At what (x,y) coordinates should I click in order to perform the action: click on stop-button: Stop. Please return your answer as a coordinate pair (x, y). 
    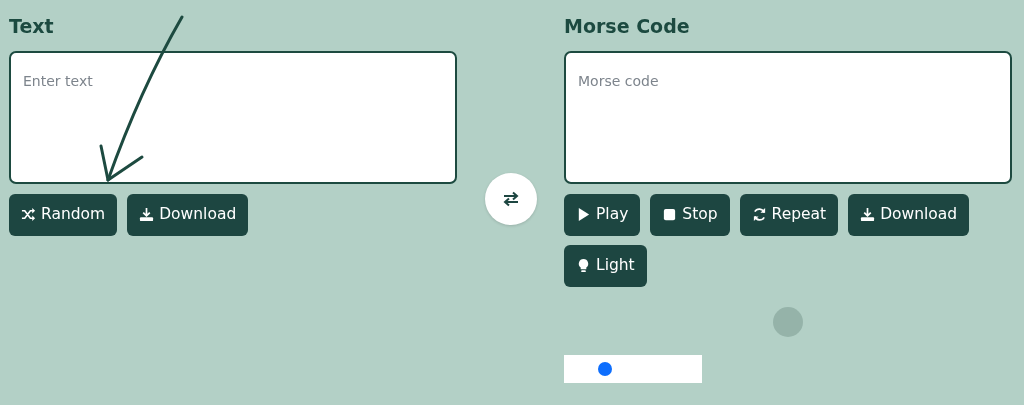
    Looking at the image, I should click on (690, 214).